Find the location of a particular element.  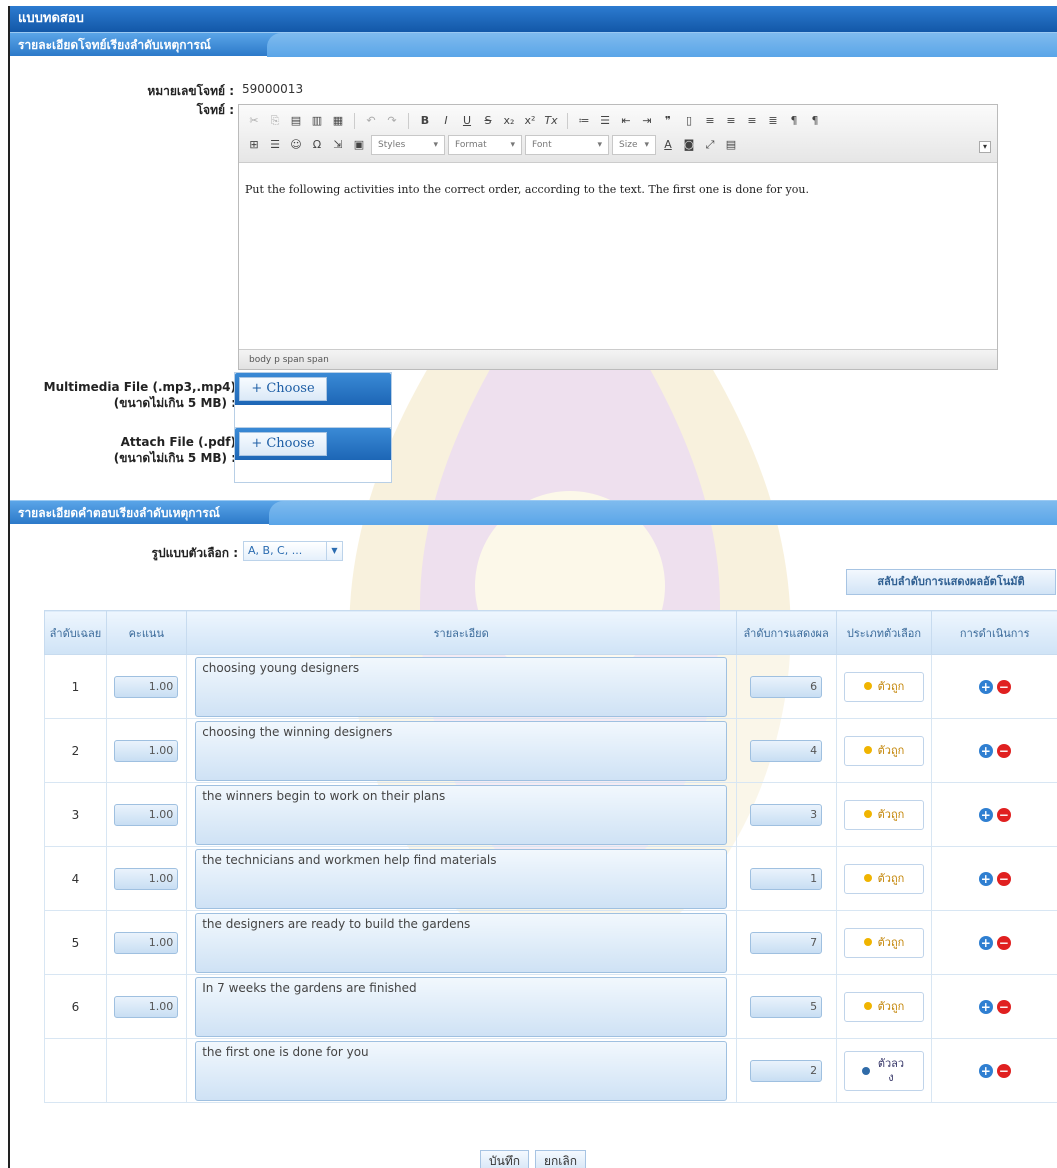

answer-order: 5 is located at coordinates (75, 942).